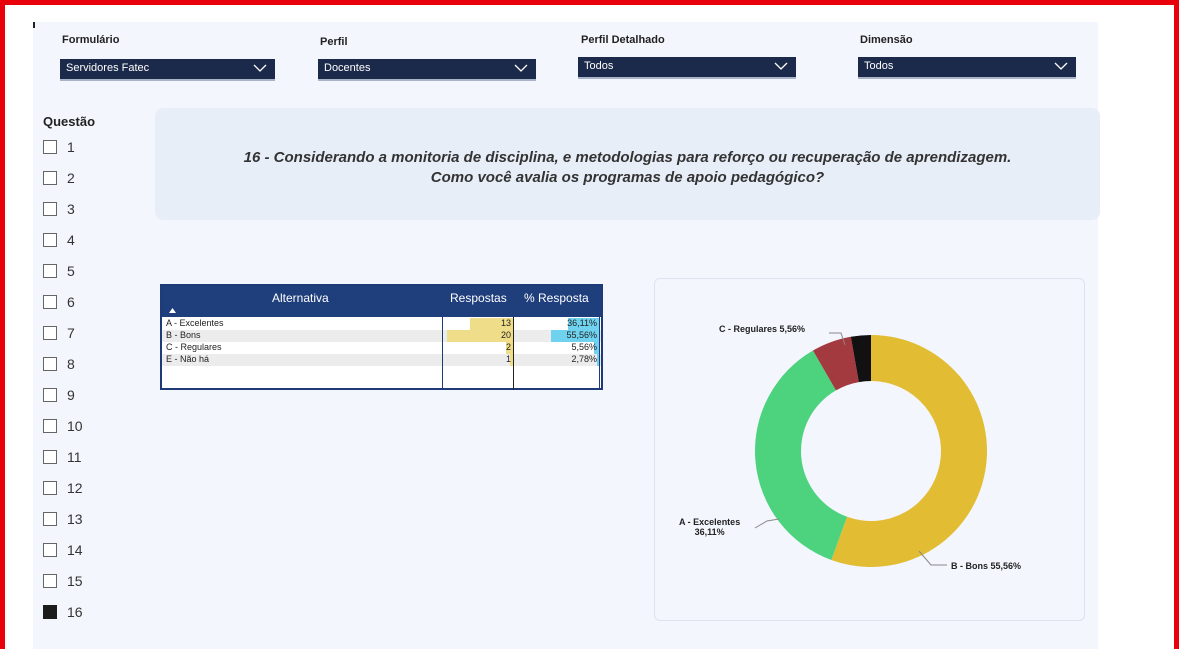 This screenshot has height=649, width=1179. What do you see at coordinates (582, 323) in the screenshot?
I see `pct-value: 36,11%` at bounding box center [582, 323].